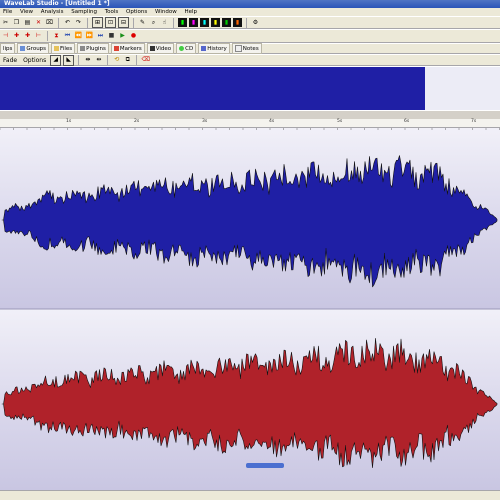 The width and height of the screenshot is (500, 500). I want to click on cd-icon, so click(182, 48).